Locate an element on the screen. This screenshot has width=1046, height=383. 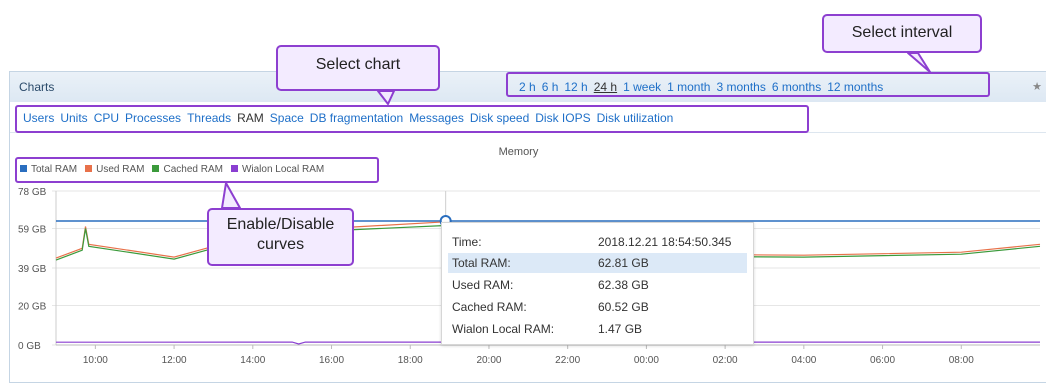
x-tick-label: 00:00 is located at coordinates (646, 360).